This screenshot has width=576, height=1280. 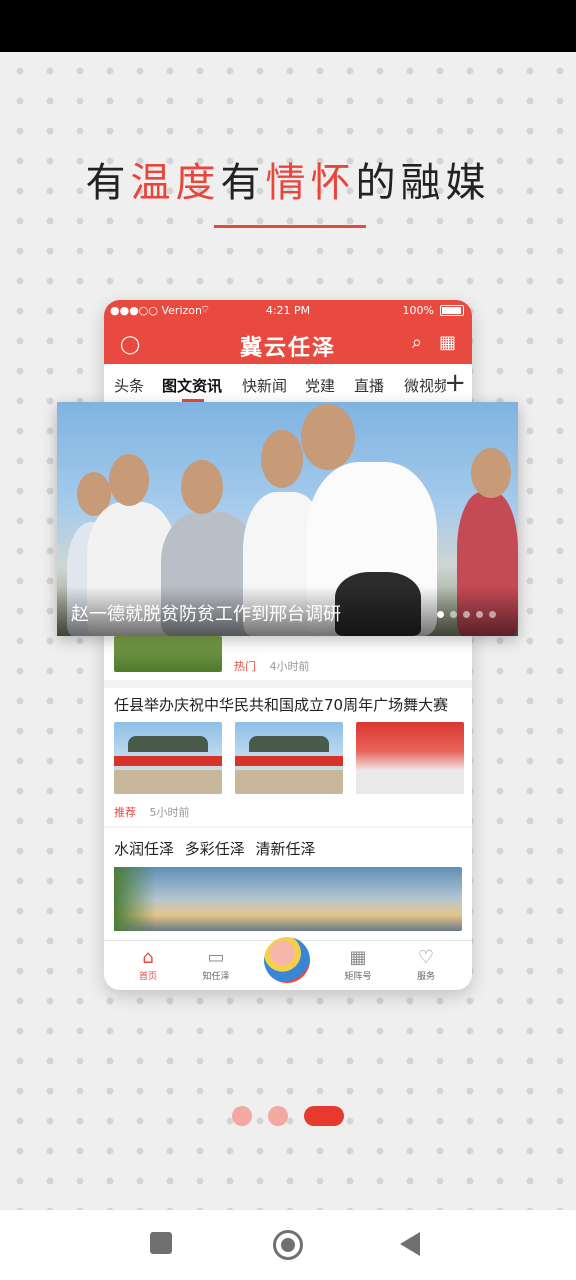 What do you see at coordinates (287, 519) in the screenshot?
I see `featured-banner: 赵一德就脱贫防贫工作到邢台调研` at bounding box center [287, 519].